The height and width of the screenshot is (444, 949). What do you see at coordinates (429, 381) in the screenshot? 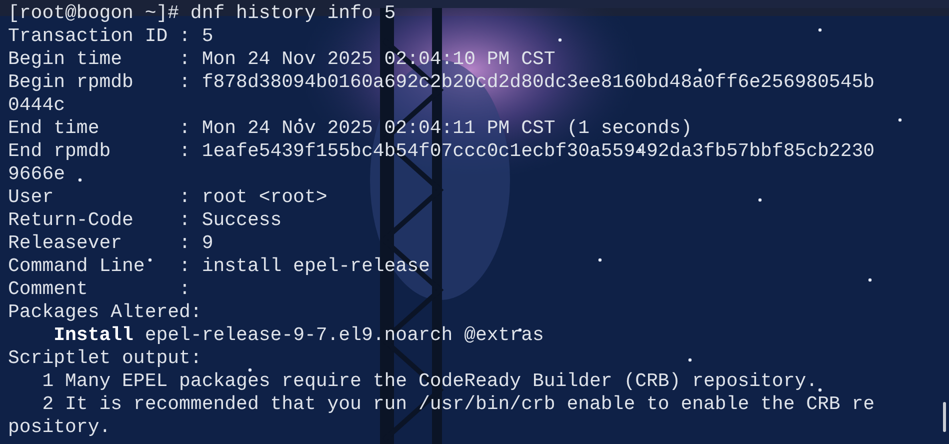
I see `terminal-line: 1 Many EPEL packages require the CodeReady Builder (CRB) repository.` at bounding box center [429, 381].